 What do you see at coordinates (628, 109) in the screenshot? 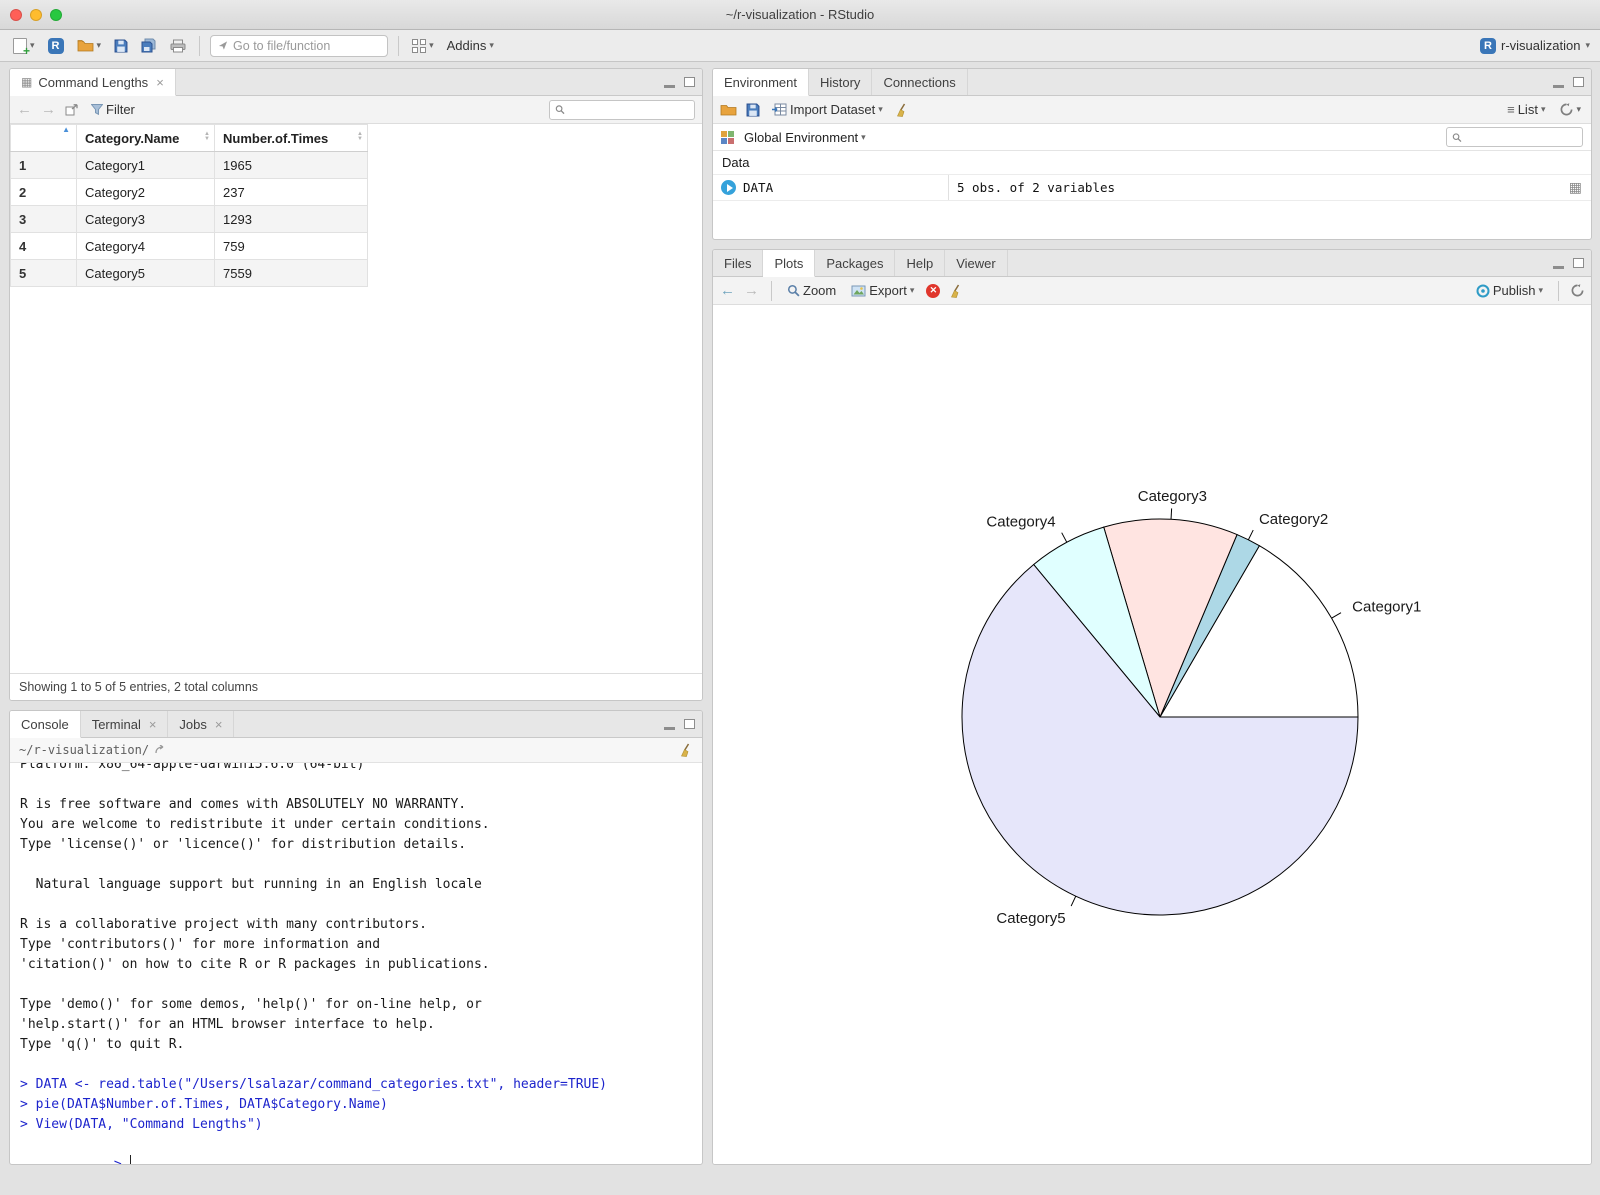
I see `viewer-search-input` at bounding box center [628, 109].